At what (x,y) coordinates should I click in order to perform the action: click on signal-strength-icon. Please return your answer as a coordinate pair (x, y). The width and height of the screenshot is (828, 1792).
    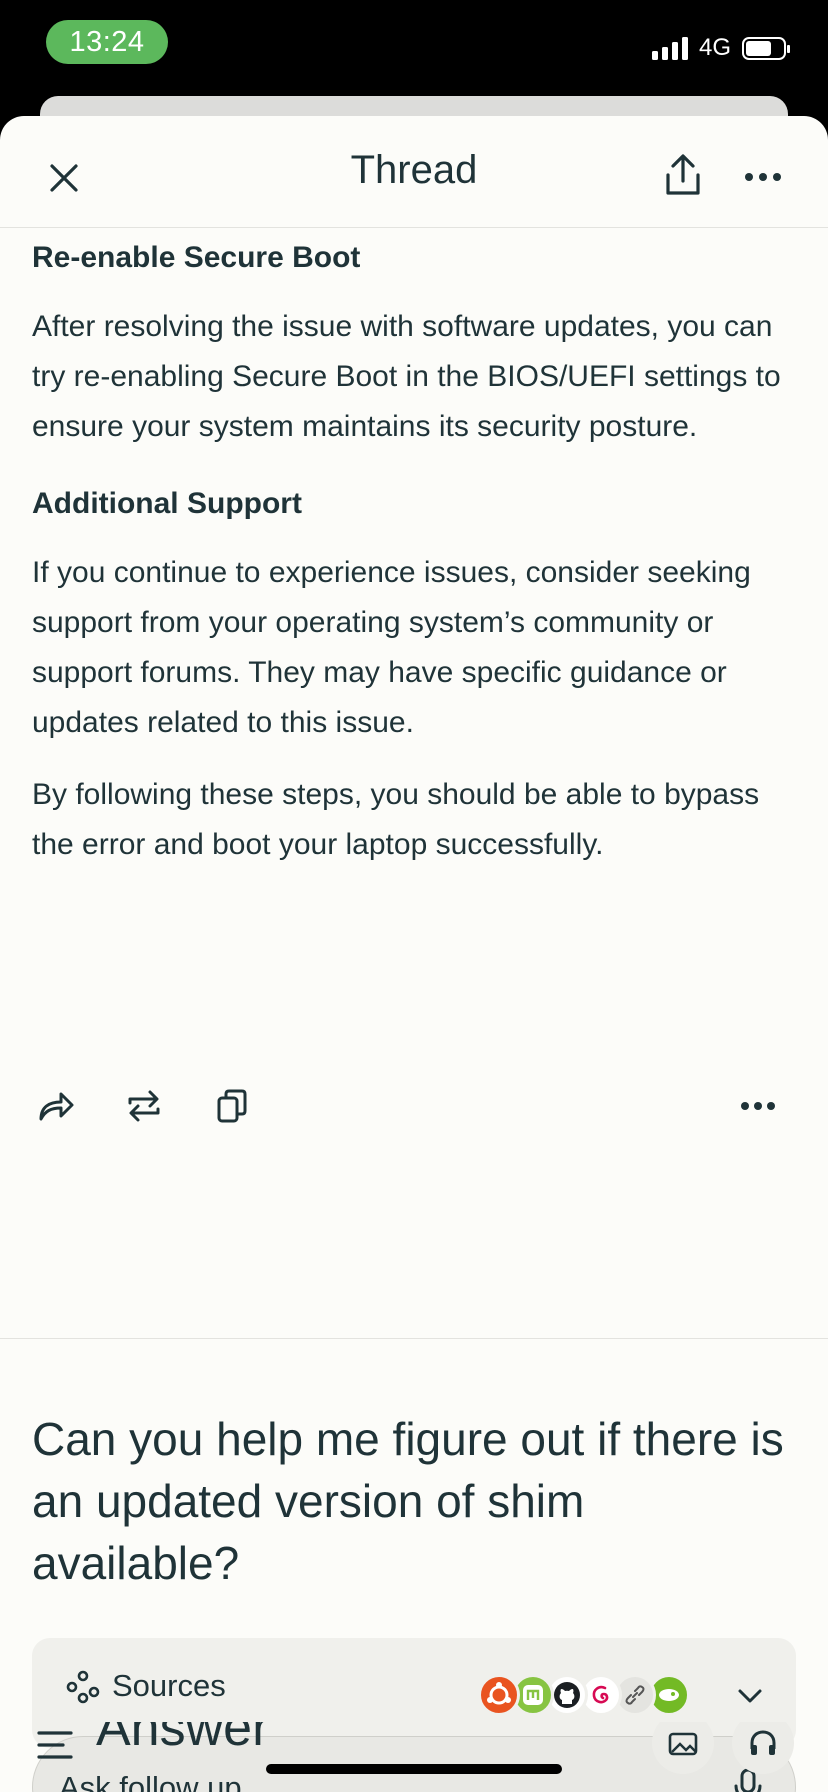
    Looking at the image, I should click on (670, 48).